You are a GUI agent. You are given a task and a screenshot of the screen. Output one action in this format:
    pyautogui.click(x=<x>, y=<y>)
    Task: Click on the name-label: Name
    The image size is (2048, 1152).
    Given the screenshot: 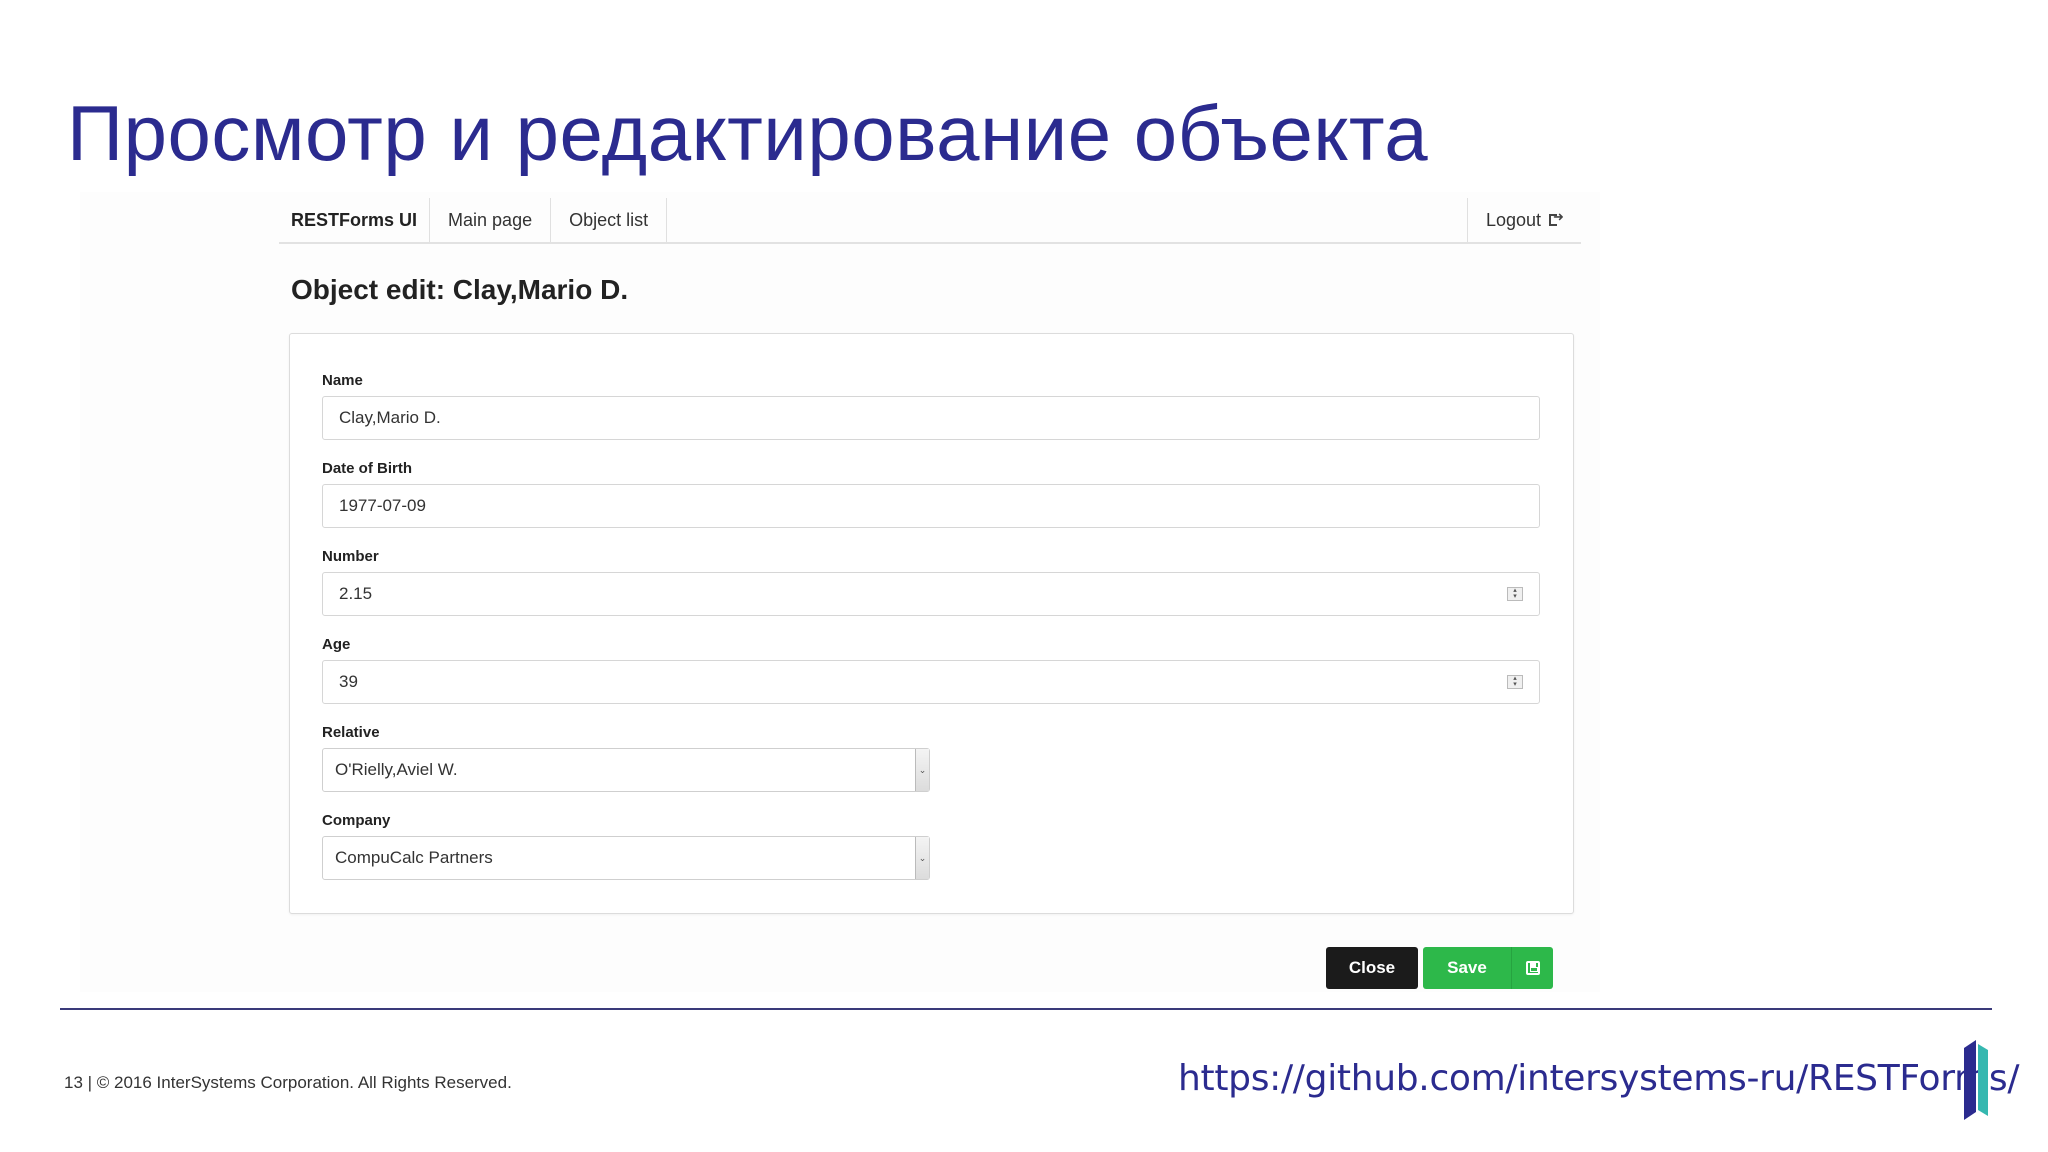 What is the action you would take?
    pyautogui.click(x=342, y=380)
    